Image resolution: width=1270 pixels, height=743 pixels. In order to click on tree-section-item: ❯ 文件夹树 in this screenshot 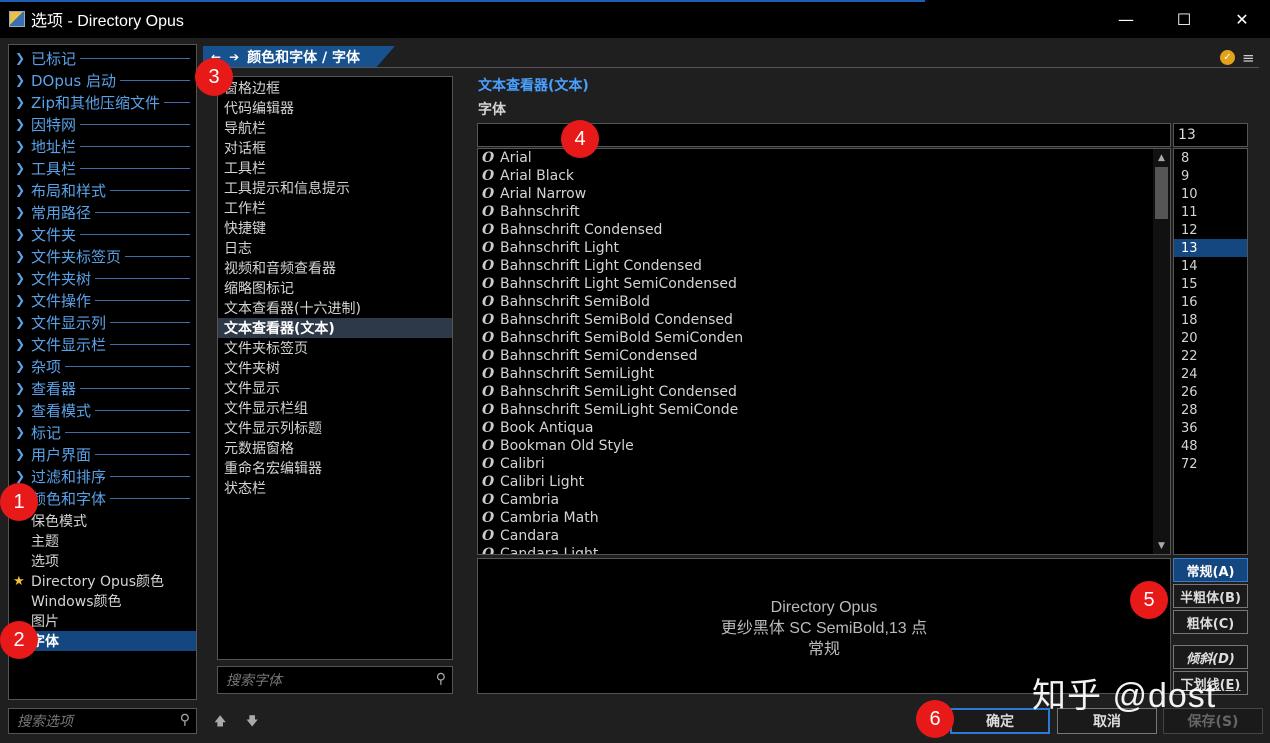, I will do `click(102, 278)`.